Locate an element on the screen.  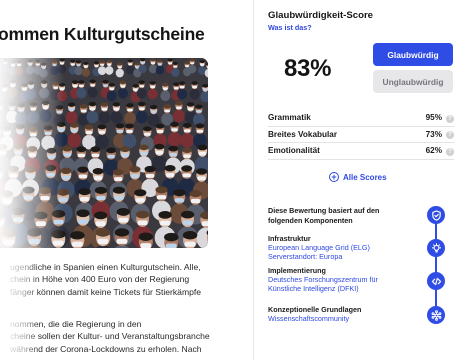
metric-label: Grammatik is located at coordinates (289, 117).